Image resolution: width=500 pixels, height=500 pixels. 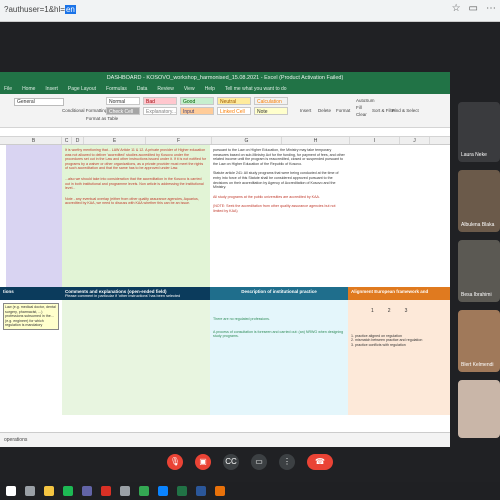 I want to click on participant-tile: Besa Ibrahimi, so click(x=479, y=271).